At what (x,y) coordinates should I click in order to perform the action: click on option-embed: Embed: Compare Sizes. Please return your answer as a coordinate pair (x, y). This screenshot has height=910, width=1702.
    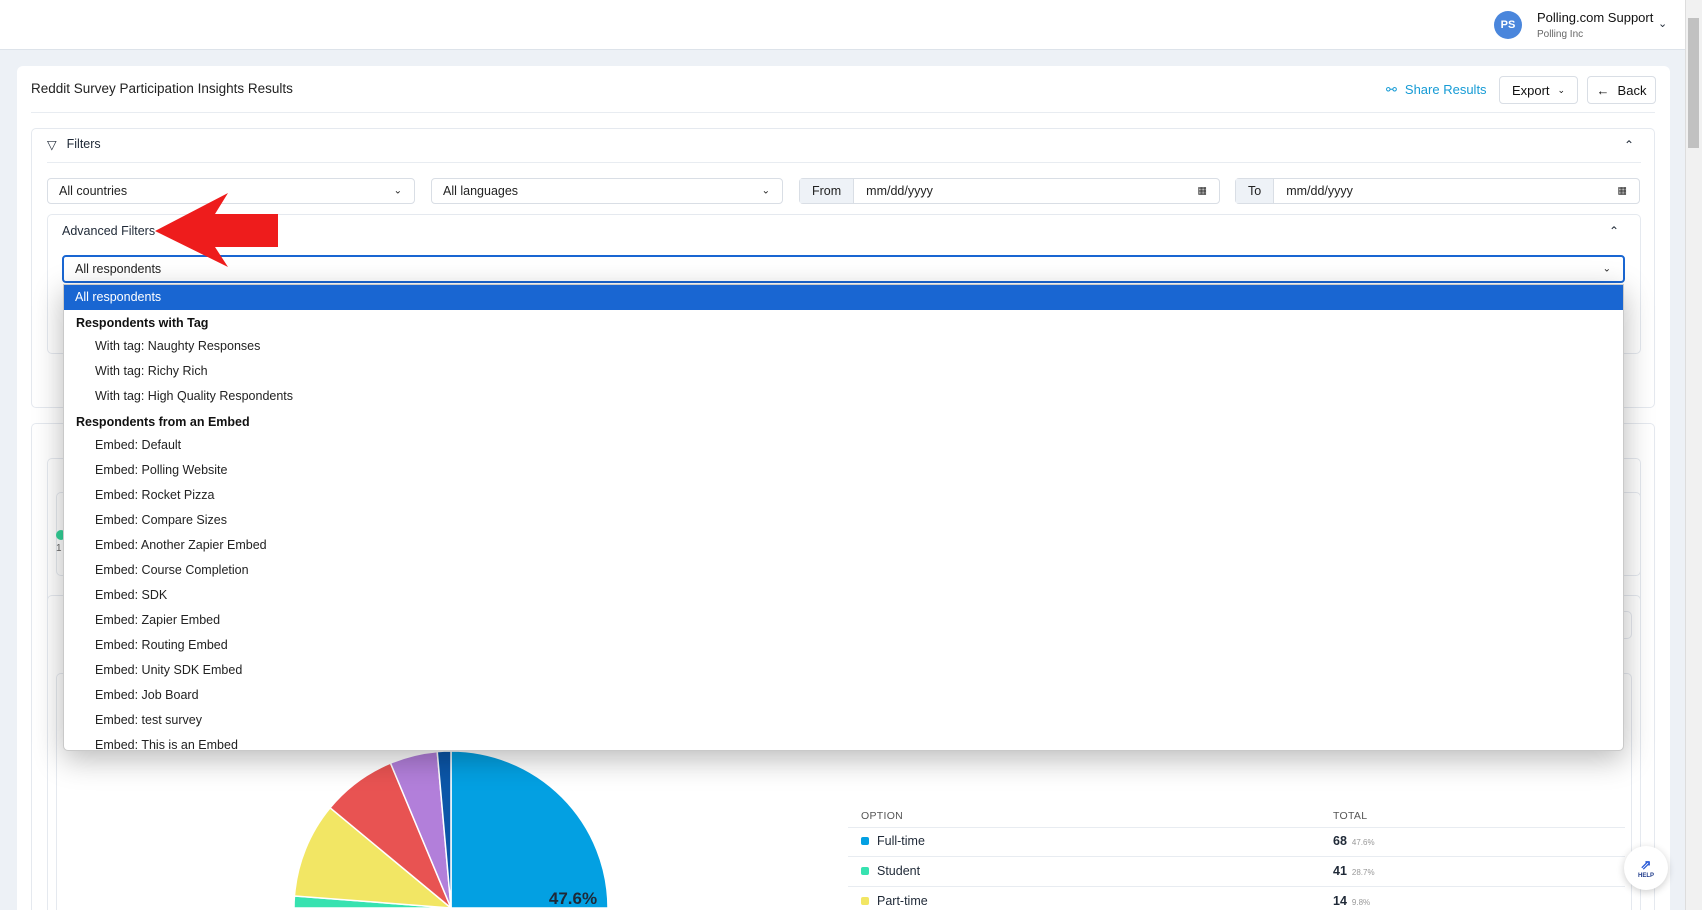
    Looking at the image, I should click on (843, 520).